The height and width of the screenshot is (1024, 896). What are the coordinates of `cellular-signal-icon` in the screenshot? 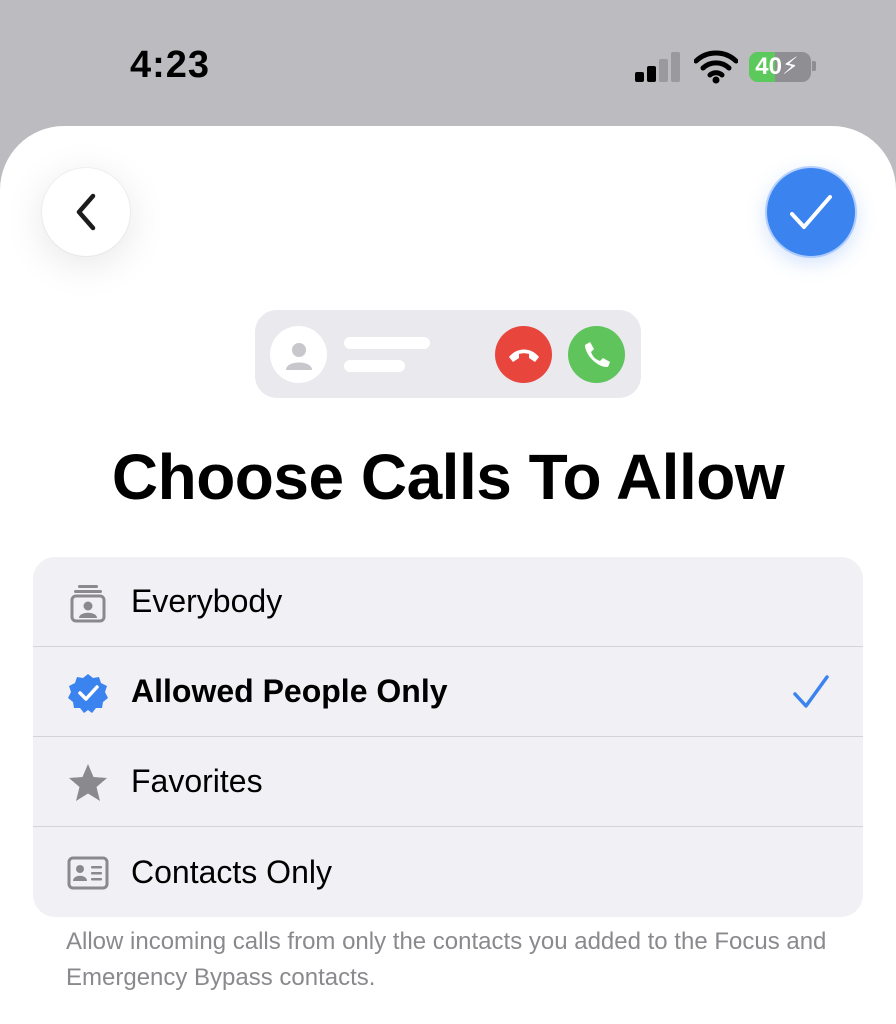 It's located at (657, 67).